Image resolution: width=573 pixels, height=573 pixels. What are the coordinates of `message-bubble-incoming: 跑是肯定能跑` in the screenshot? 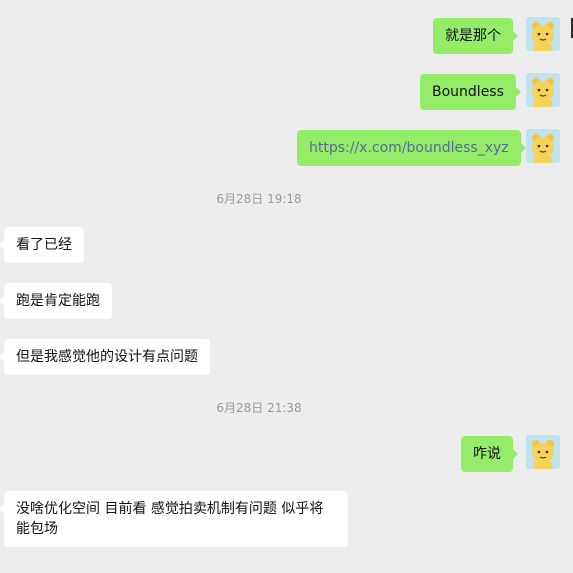 It's located at (56, 301).